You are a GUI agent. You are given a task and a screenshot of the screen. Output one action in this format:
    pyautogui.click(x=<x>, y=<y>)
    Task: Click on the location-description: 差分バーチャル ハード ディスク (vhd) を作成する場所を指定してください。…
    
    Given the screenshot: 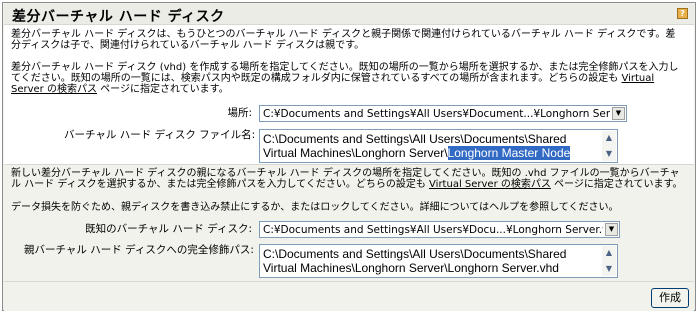 What is the action you would take?
    pyautogui.click(x=345, y=78)
    